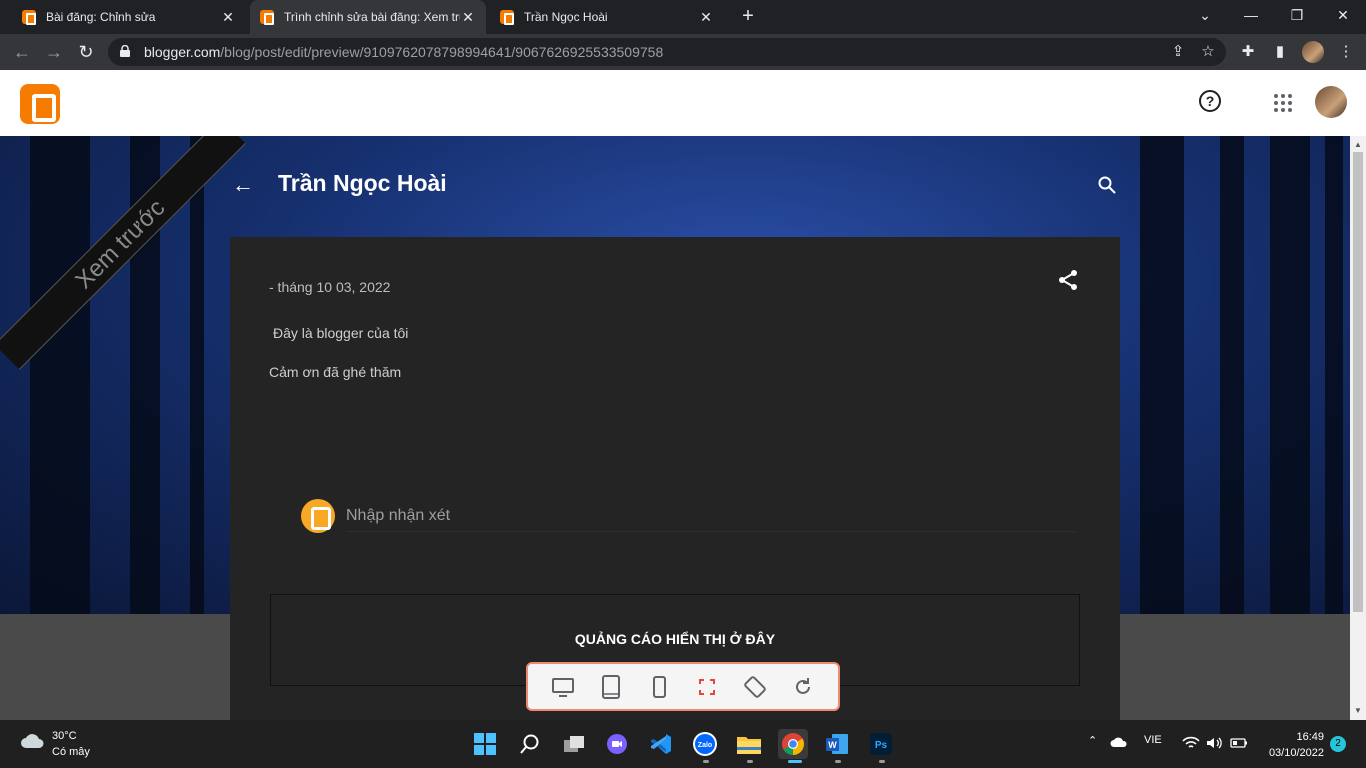 Image resolution: width=1366 pixels, height=768 pixels. Describe the element at coordinates (372, 17) in the screenshot. I see `tab-title: Trình chỉnh sửa bài đăng: Xem trước` at that location.